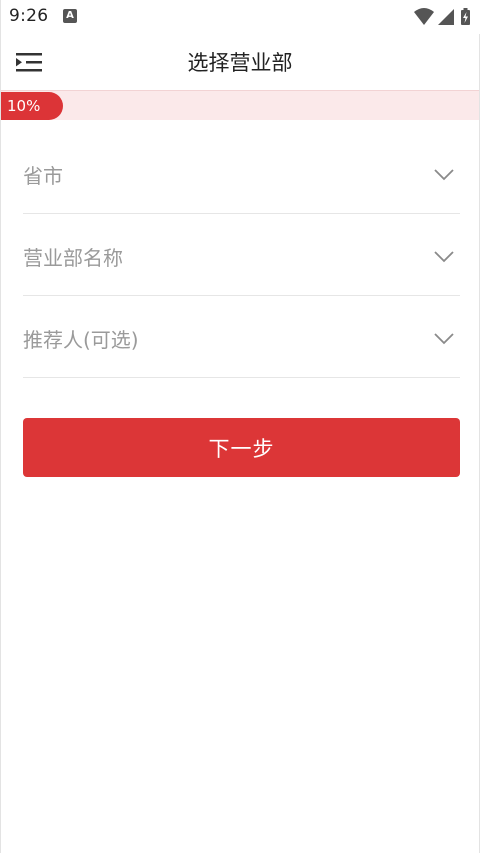 This screenshot has width=480, height=853. I want to click on branch-name-select: 营业部名称, so click(241, 255).